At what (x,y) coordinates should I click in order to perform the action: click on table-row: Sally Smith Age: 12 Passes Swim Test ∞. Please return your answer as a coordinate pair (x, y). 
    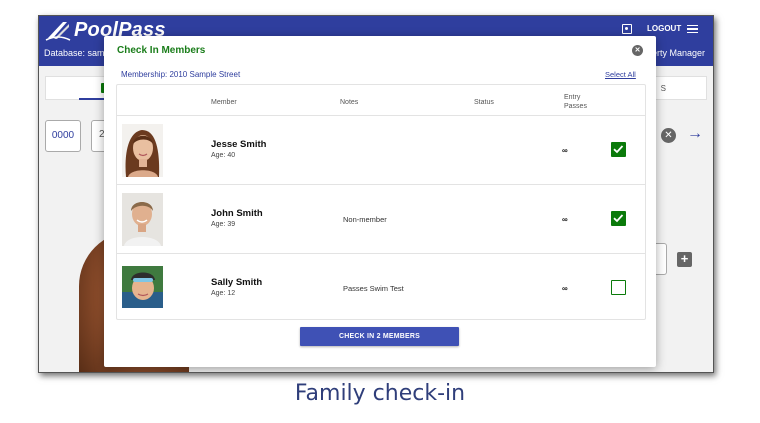
    Looking at the image, I should click on (381, 288).